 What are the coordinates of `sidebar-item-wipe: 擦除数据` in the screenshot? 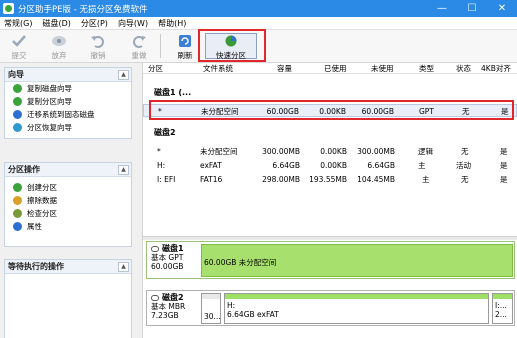 It's located at (68, 200).